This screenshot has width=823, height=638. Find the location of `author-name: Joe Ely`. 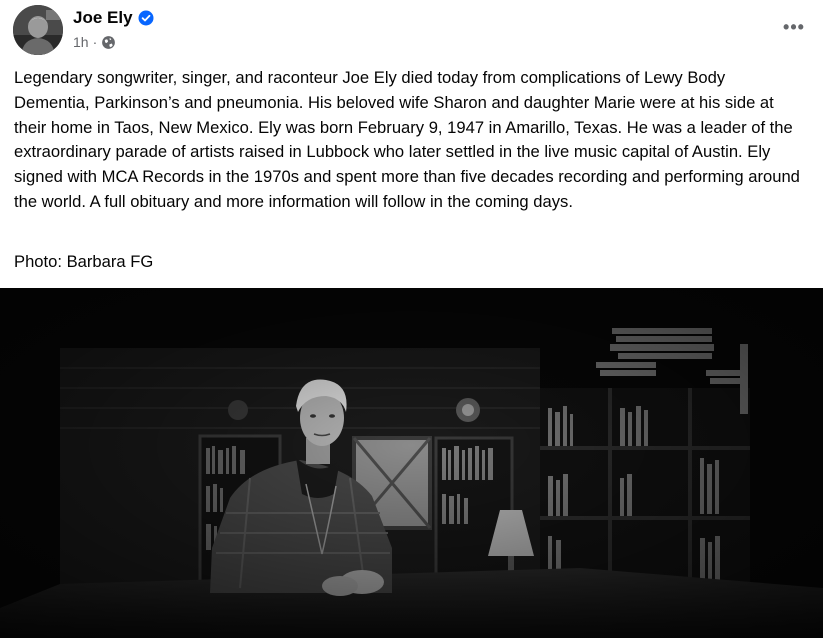

author-name: Joe Ely is located at coordinates (103, 18).